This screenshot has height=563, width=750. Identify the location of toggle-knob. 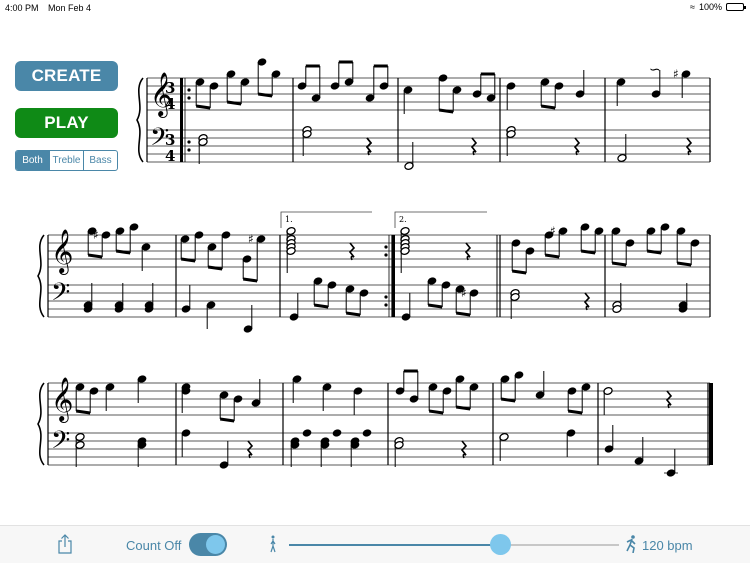
(215, 544).